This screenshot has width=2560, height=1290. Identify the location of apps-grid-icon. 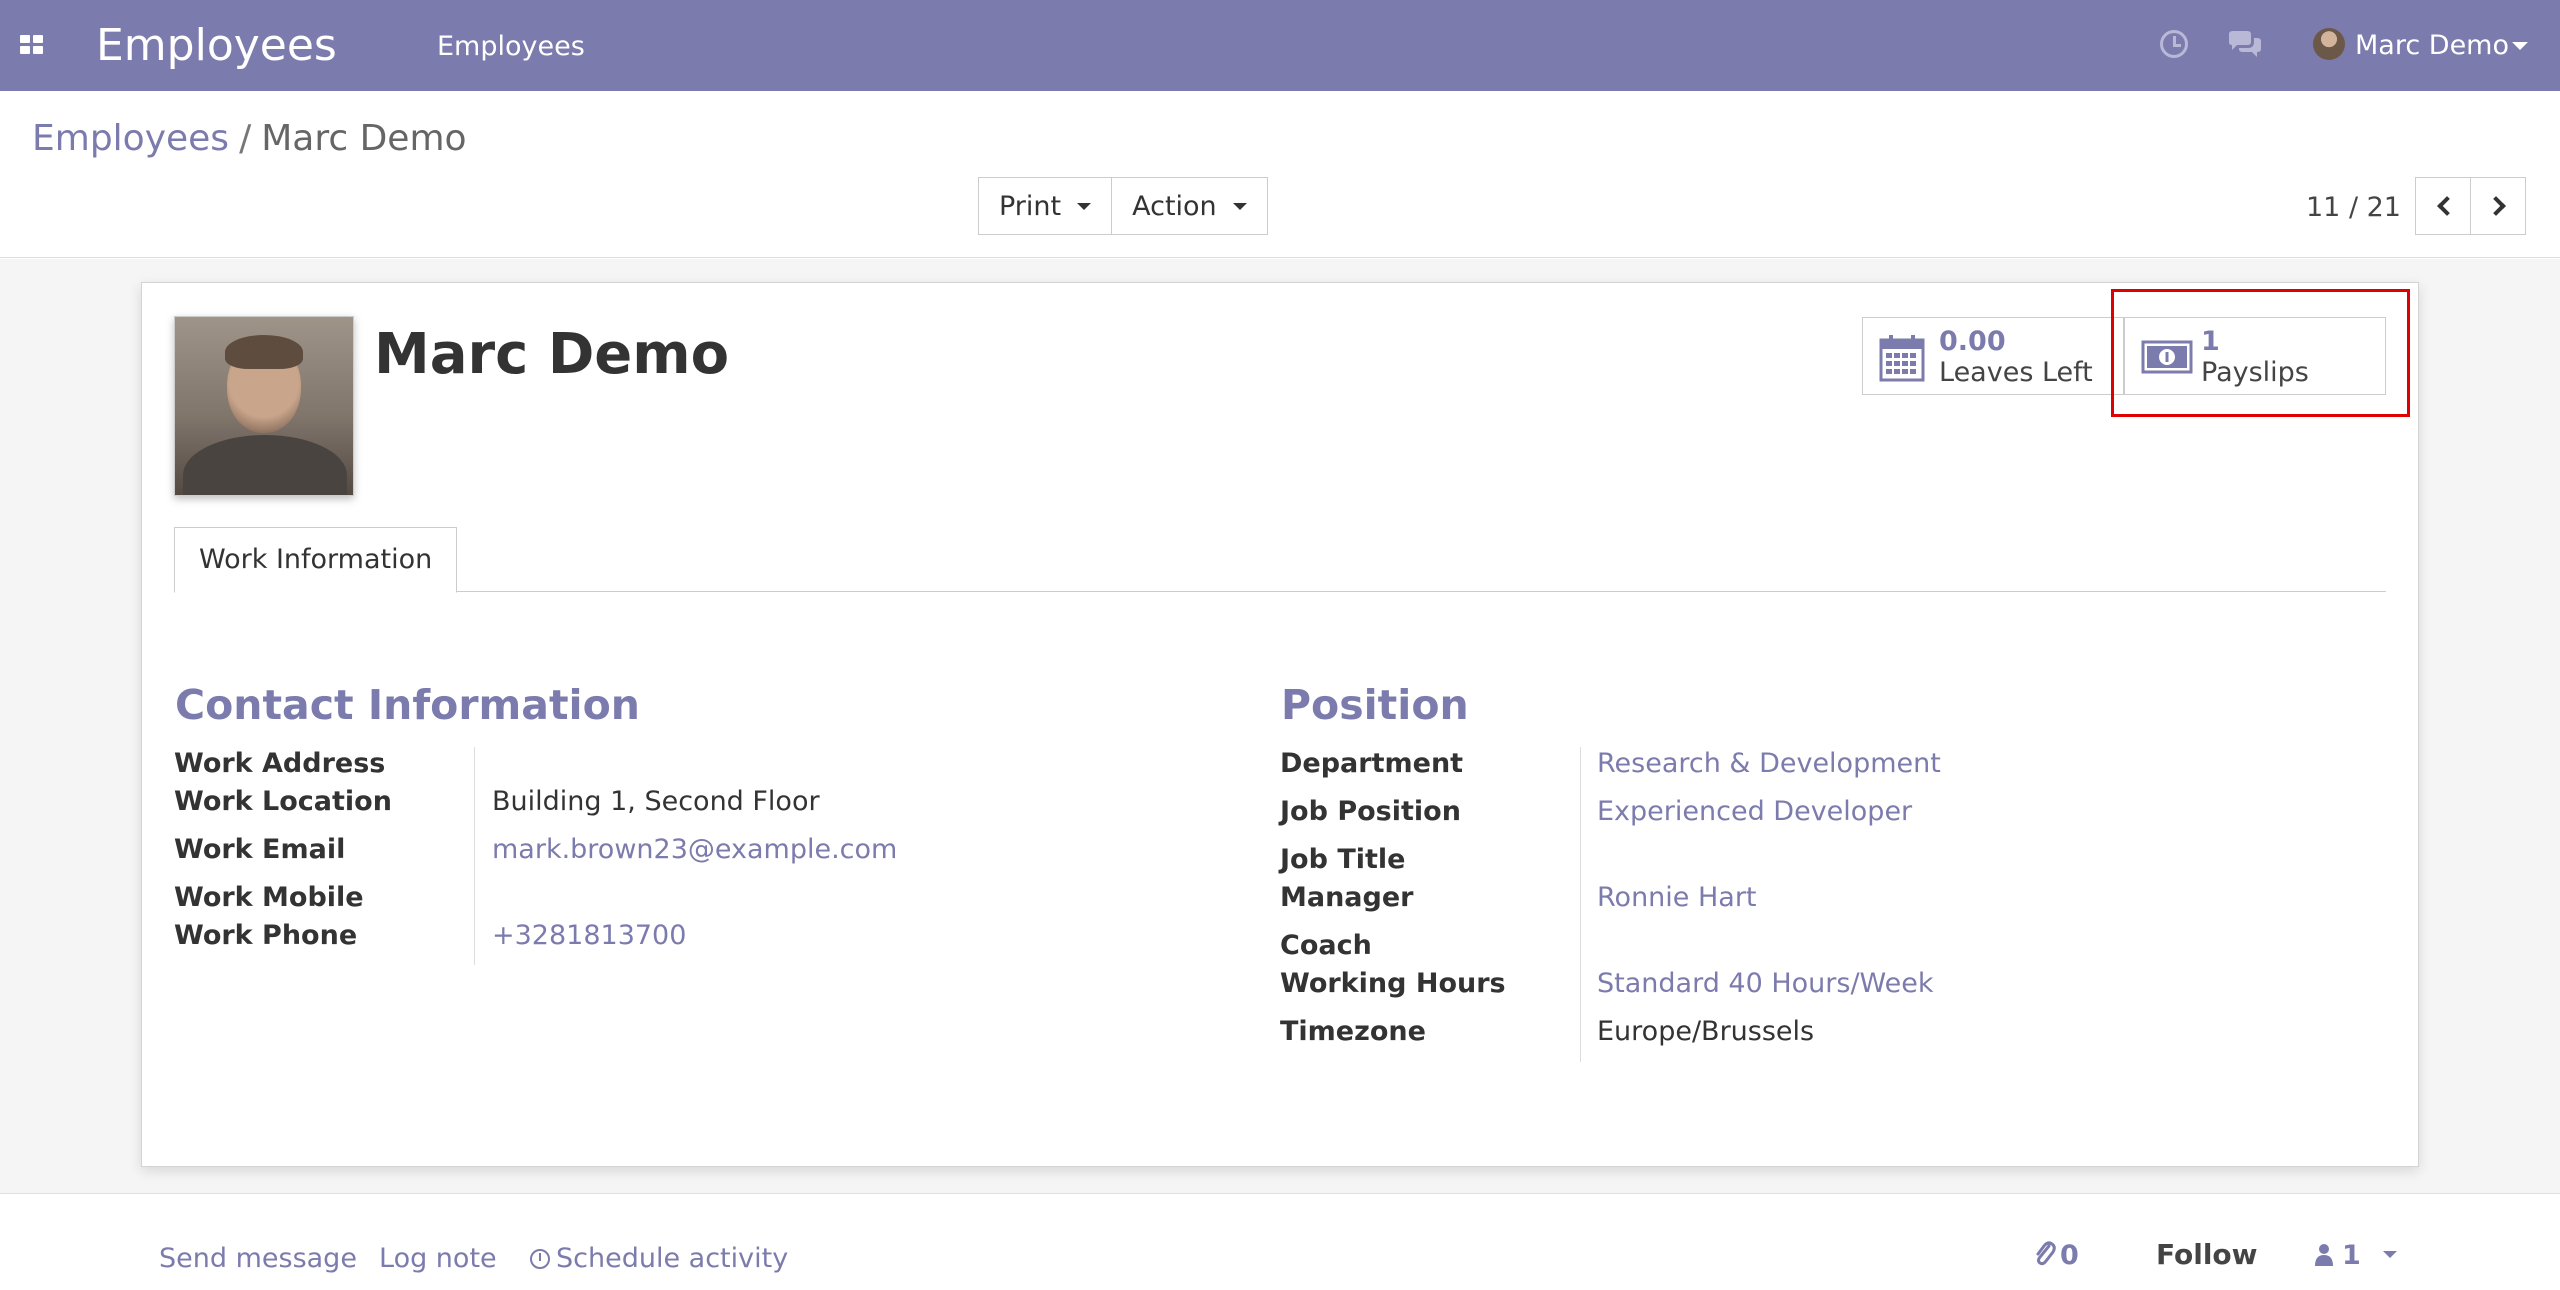
(32, 45).